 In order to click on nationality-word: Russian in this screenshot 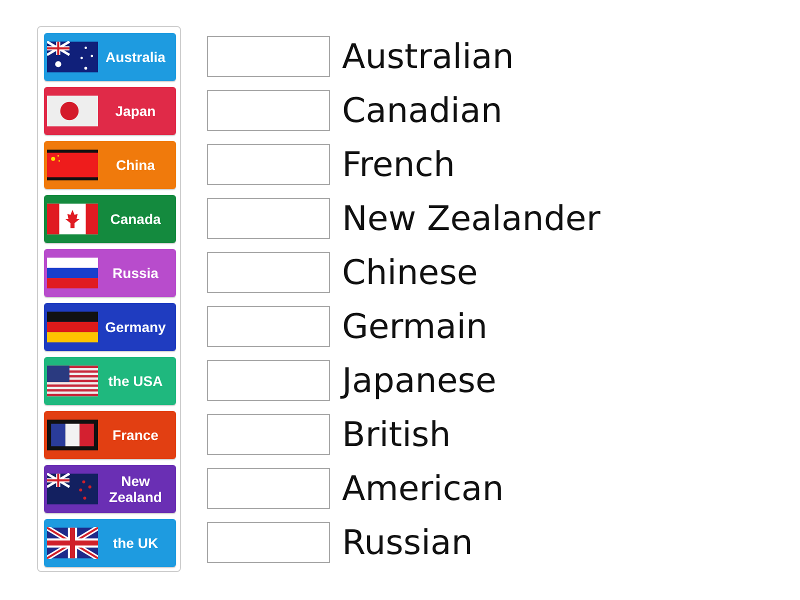, I will do `click(407, 542)`.